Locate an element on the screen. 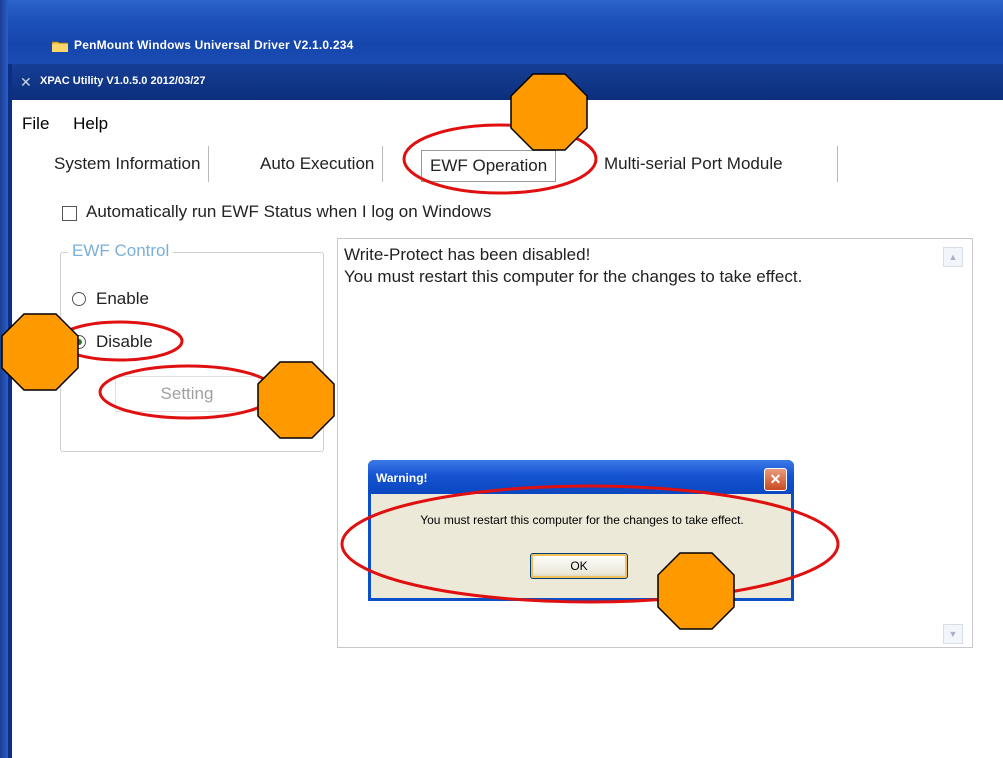 Image resolution: width=1003 pixels, height=758 pixels. tab-multi-serial-port-module: Multi-serial Port Module is located at coordinates (717, 164).